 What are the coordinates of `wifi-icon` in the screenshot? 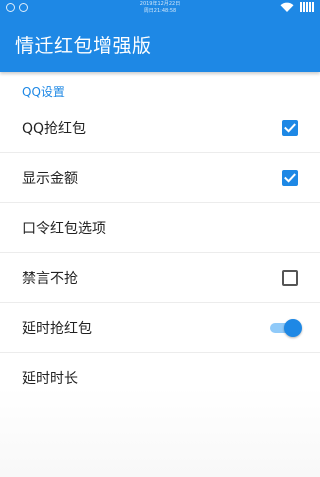 It's located at (287, 7).